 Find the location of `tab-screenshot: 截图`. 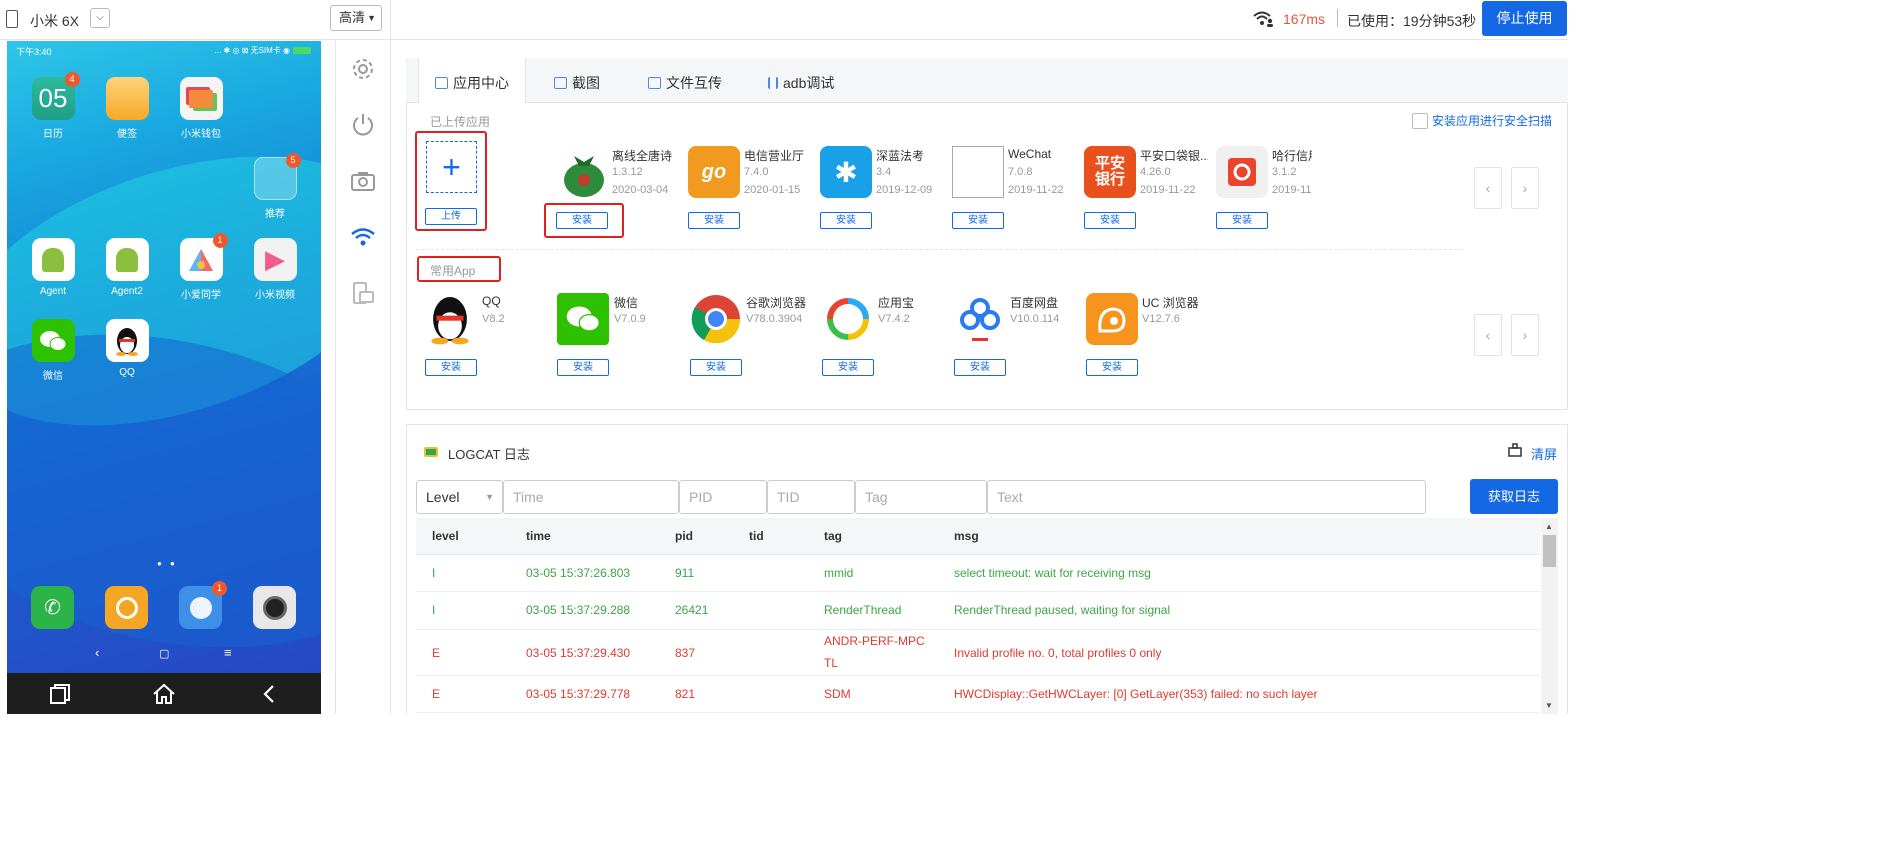

tab-screenshot: 截图 is located at coordinates (577, 80).